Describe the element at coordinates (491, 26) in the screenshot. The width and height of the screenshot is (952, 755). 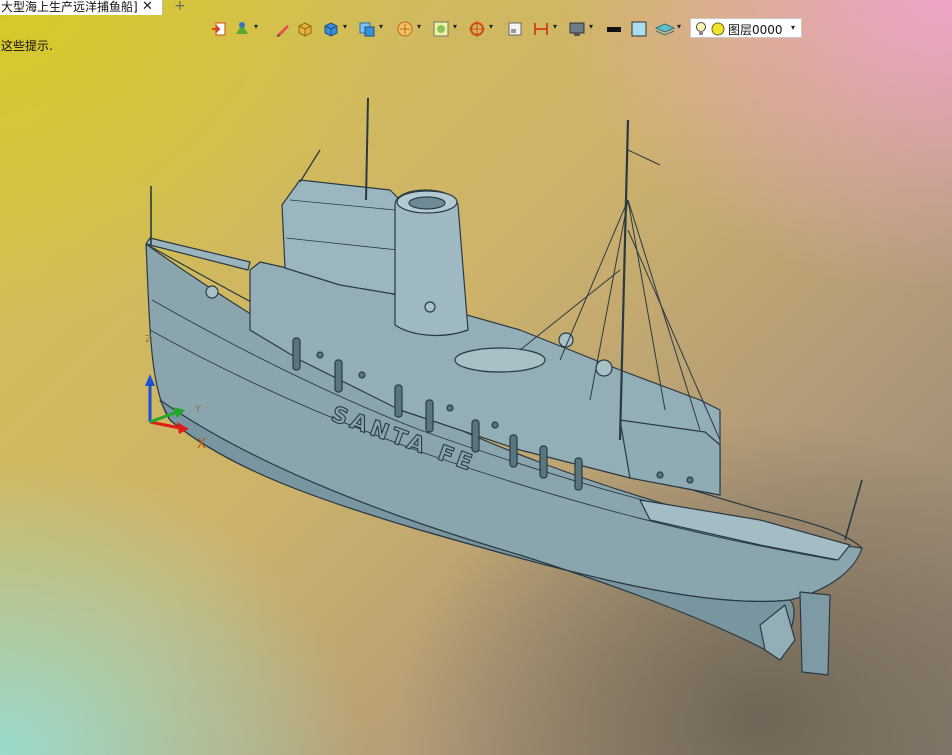
I see `zoom-dropdown-arrow: ▾` at that location.